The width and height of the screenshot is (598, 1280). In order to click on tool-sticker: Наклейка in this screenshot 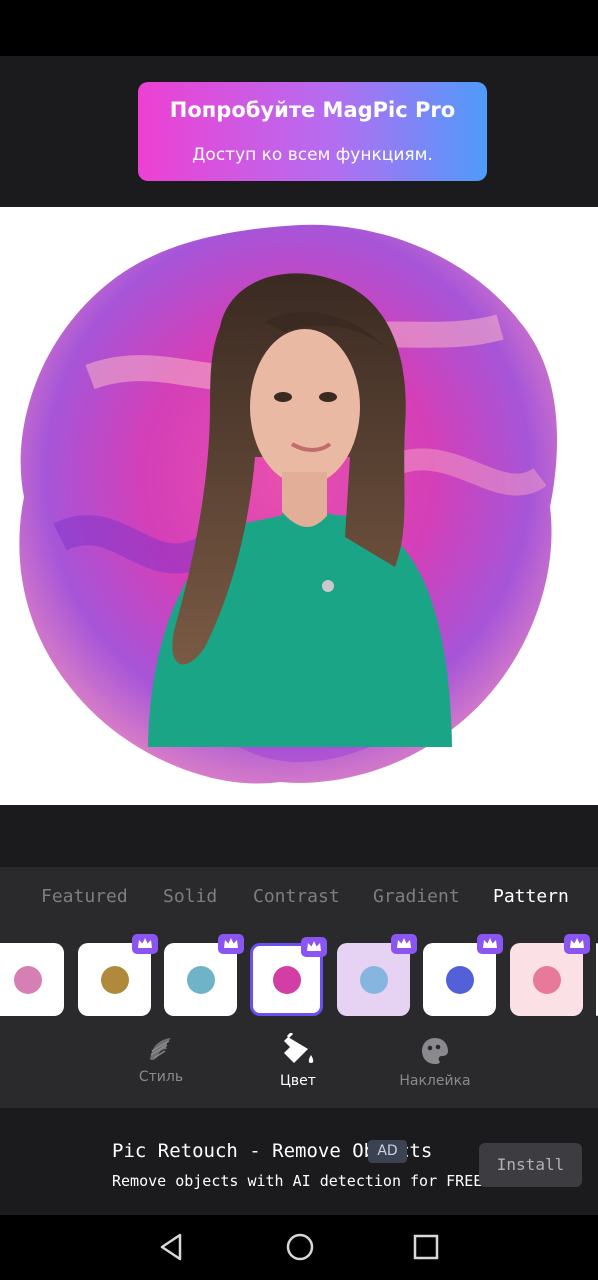, I will do `click(435, 1061)`.